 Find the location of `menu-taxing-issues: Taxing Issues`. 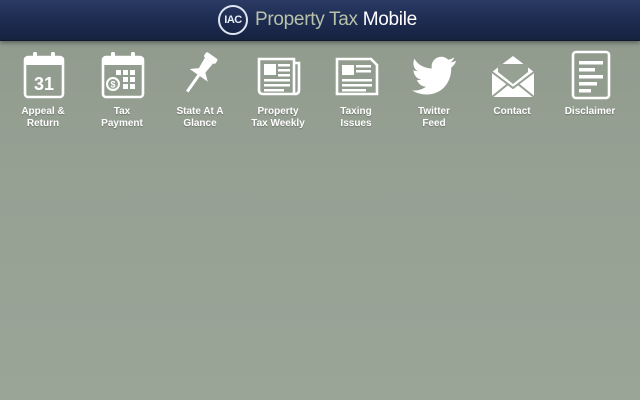

menu-taxing-issues: Taxing Issues is located at coordinates (356, 93).